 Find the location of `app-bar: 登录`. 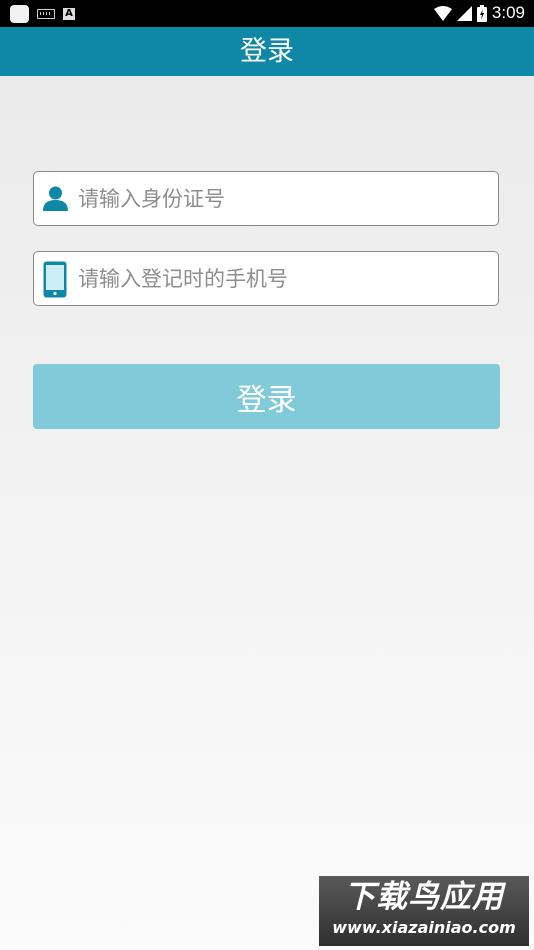

app-bar: 登录 is located at coordinates (267, 51).